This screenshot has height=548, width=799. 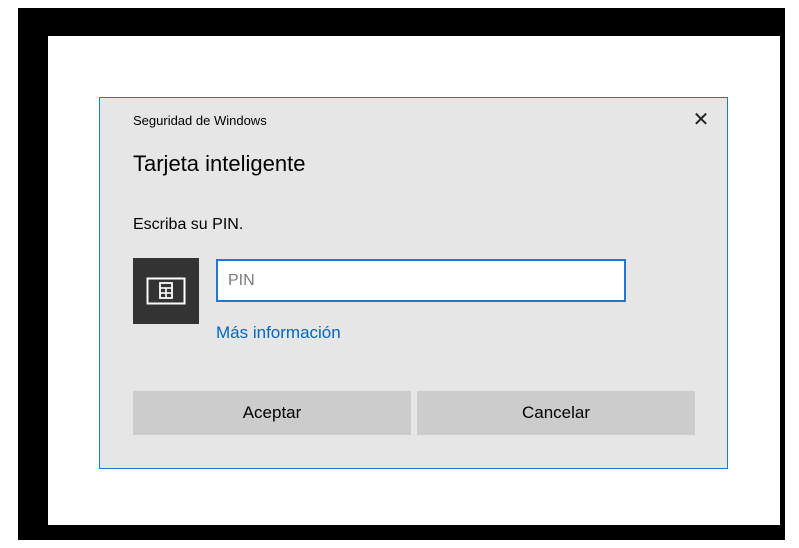 I want to click on close-button: ✕, so click(x=701, y=120).